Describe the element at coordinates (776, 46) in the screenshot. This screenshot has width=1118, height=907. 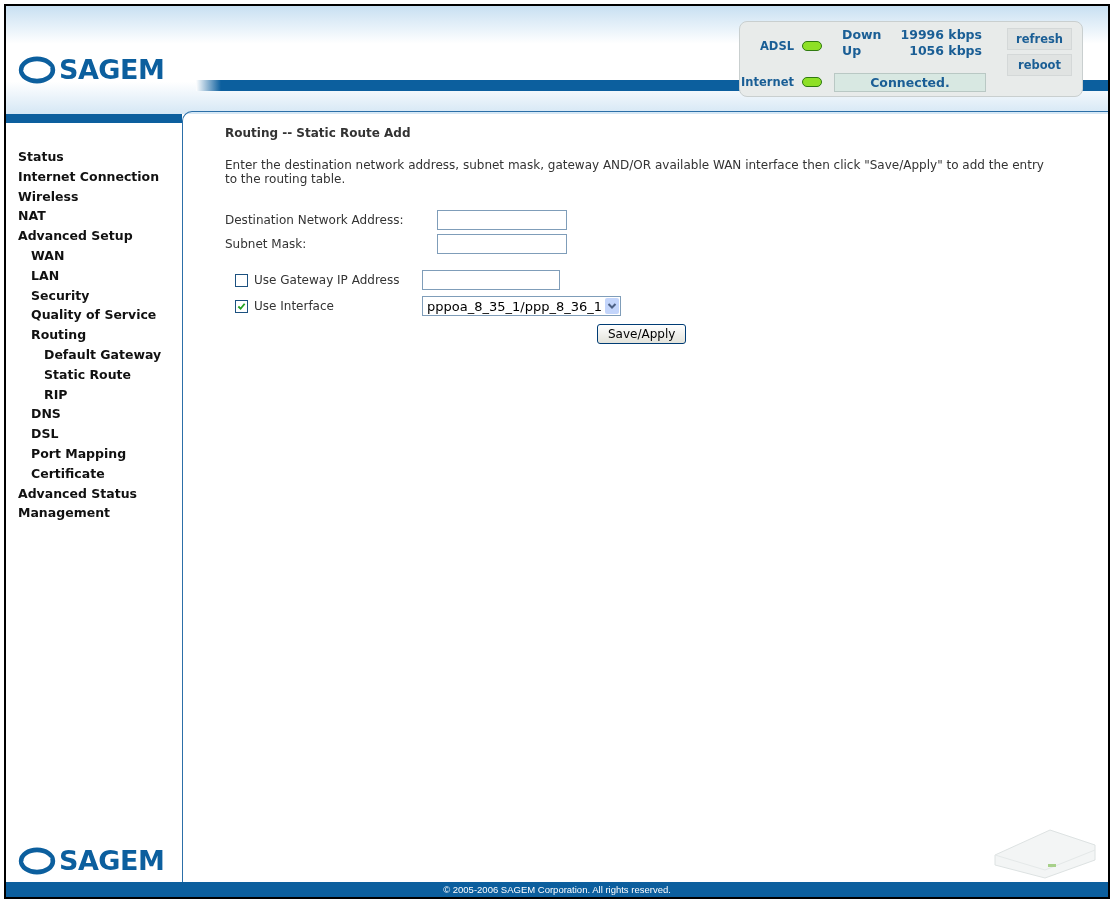
I see `led-label: ADSL` at that location.